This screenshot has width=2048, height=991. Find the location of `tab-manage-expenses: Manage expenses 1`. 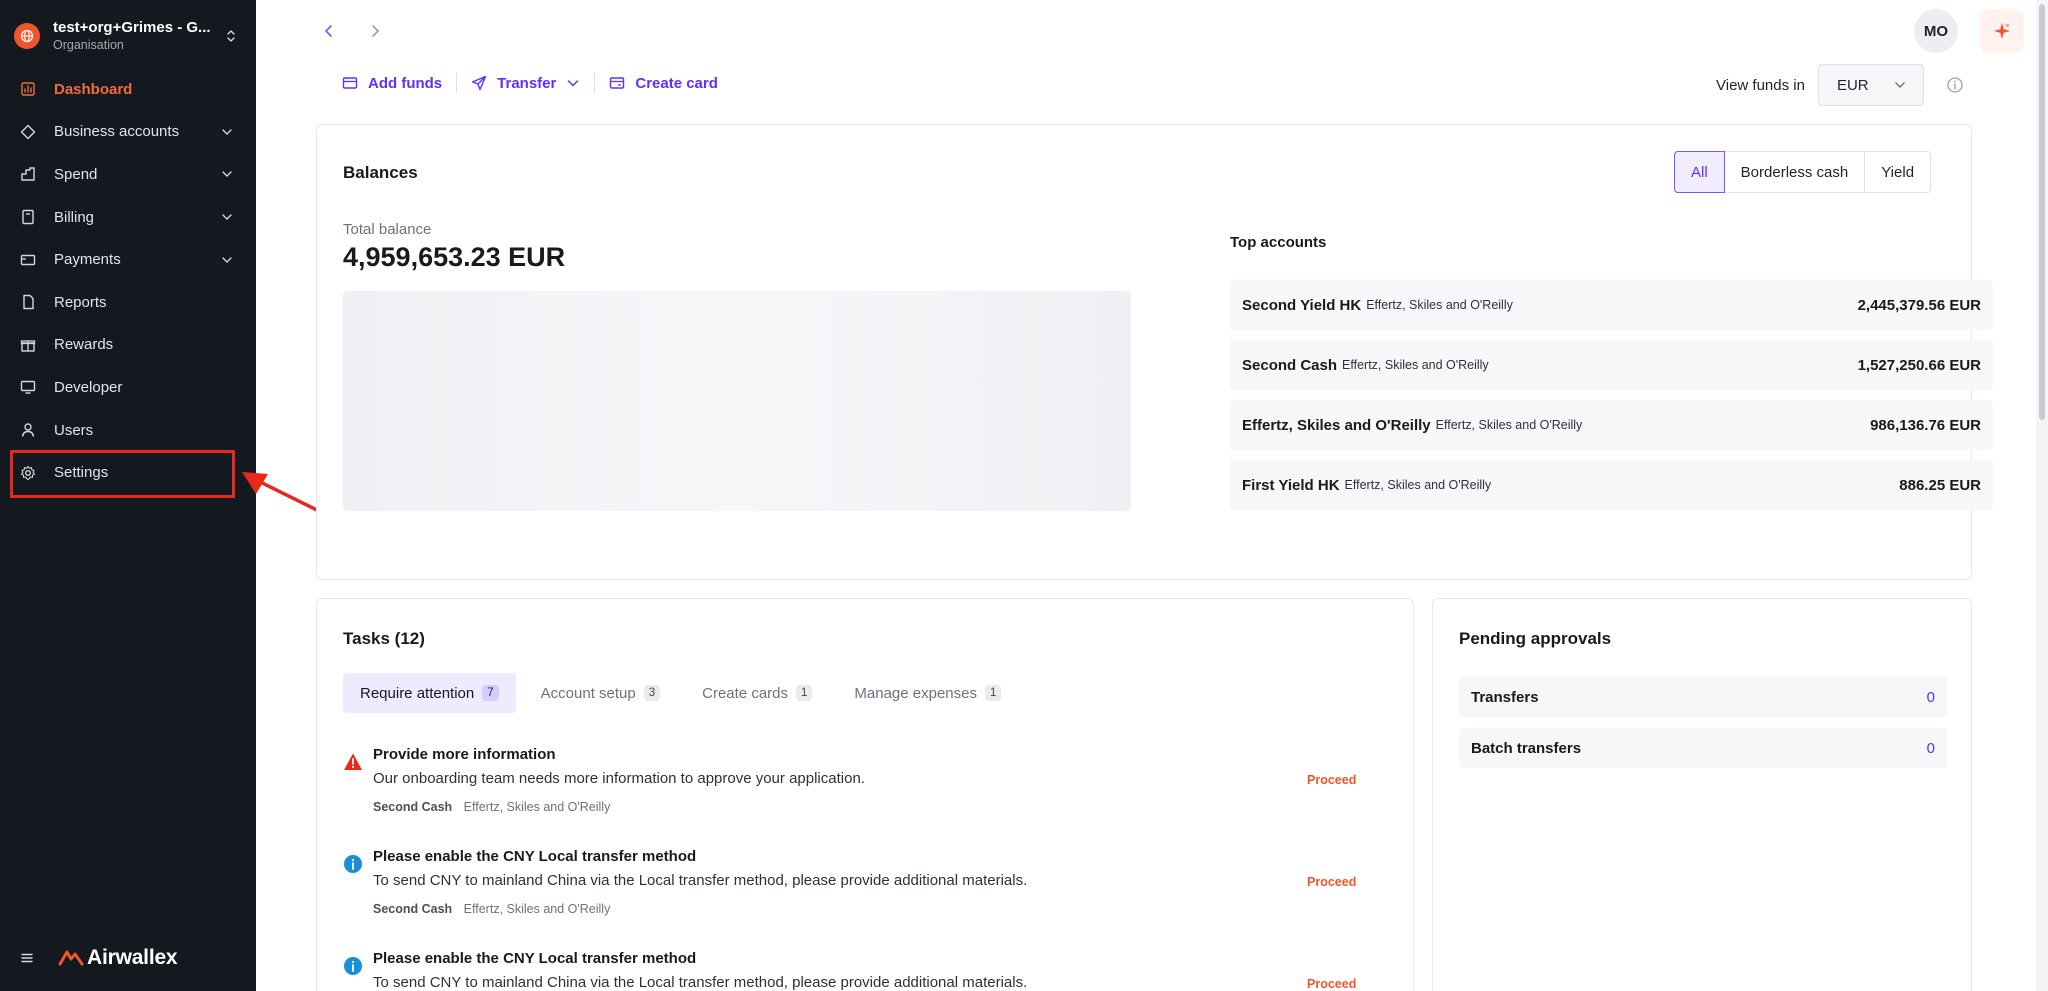

tab-manage-expenses: Manage expenses 1 is located at coordinates (927, 693).